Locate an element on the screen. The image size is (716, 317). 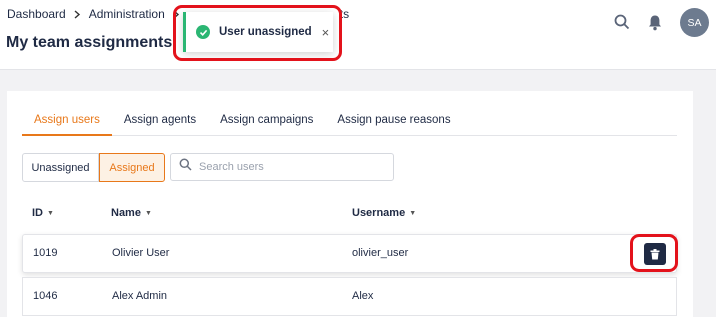
chevron-right-icon is located at coordinates (77, 14).